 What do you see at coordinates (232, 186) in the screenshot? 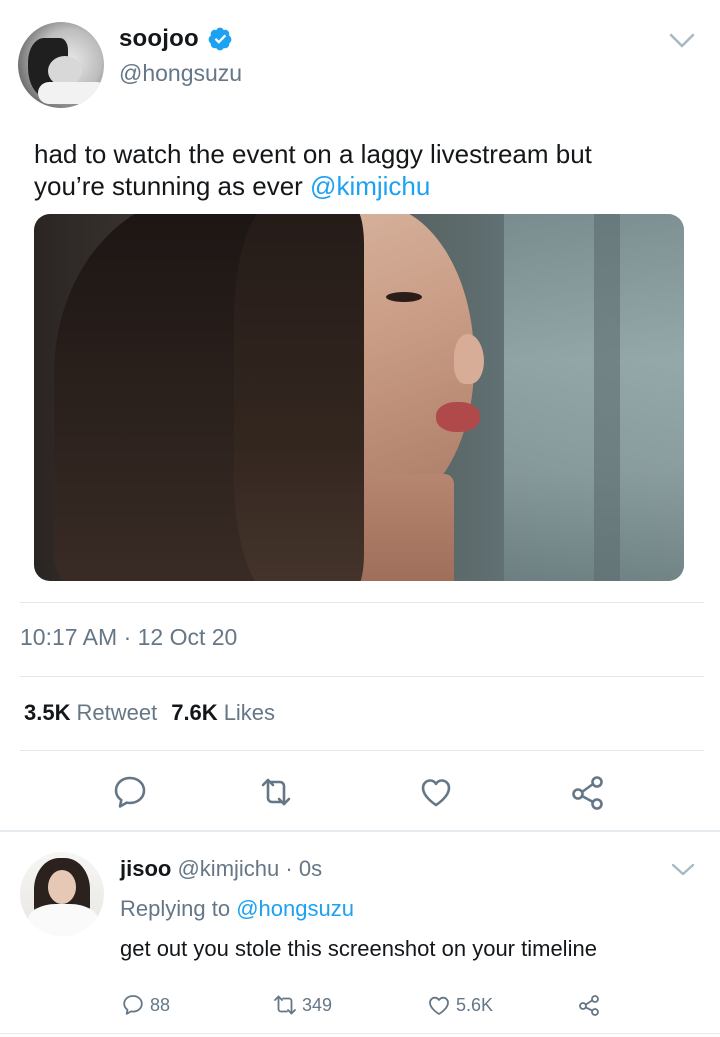
I see `tweet-text-line: you’re stunning as ever @kimjichu` at bounding box center [232, 186].